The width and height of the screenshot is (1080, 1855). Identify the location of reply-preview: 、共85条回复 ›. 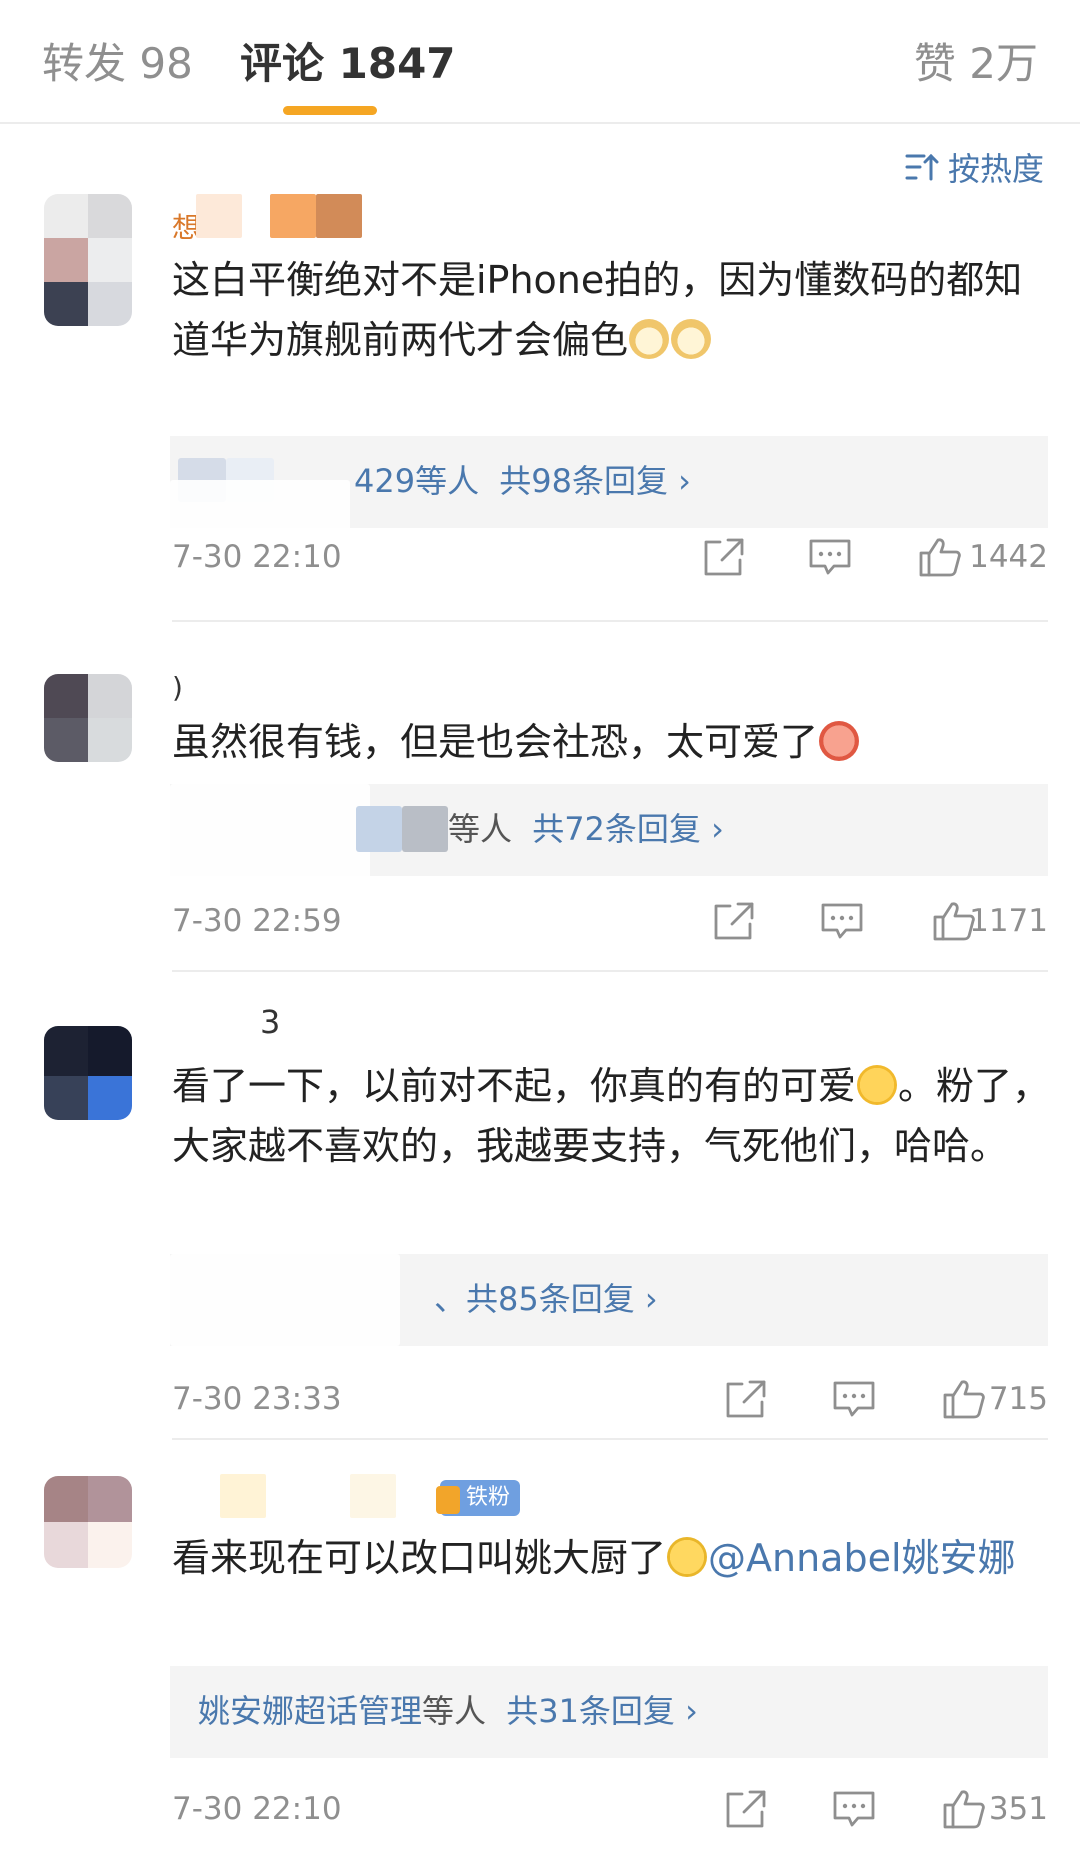
(609, 1300).